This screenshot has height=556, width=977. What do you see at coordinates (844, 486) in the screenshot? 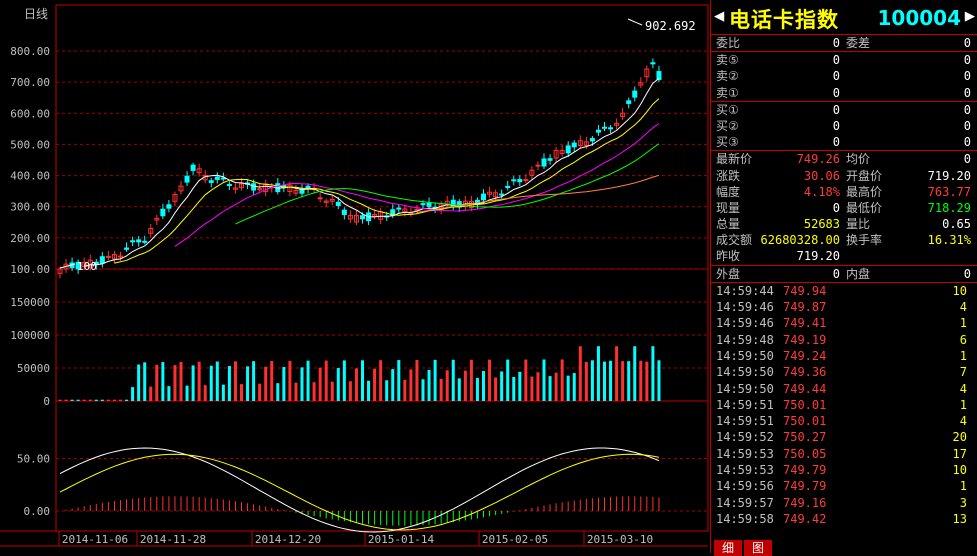
I see `tick-row: 14:59:56 749.79 1` at bounding box center [844, 486].